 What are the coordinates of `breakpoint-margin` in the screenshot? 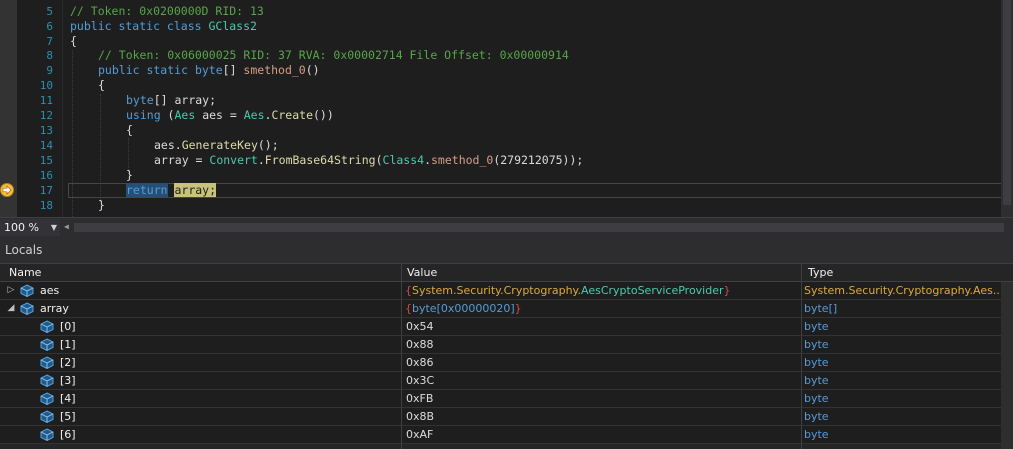 It's located at (8, 108).